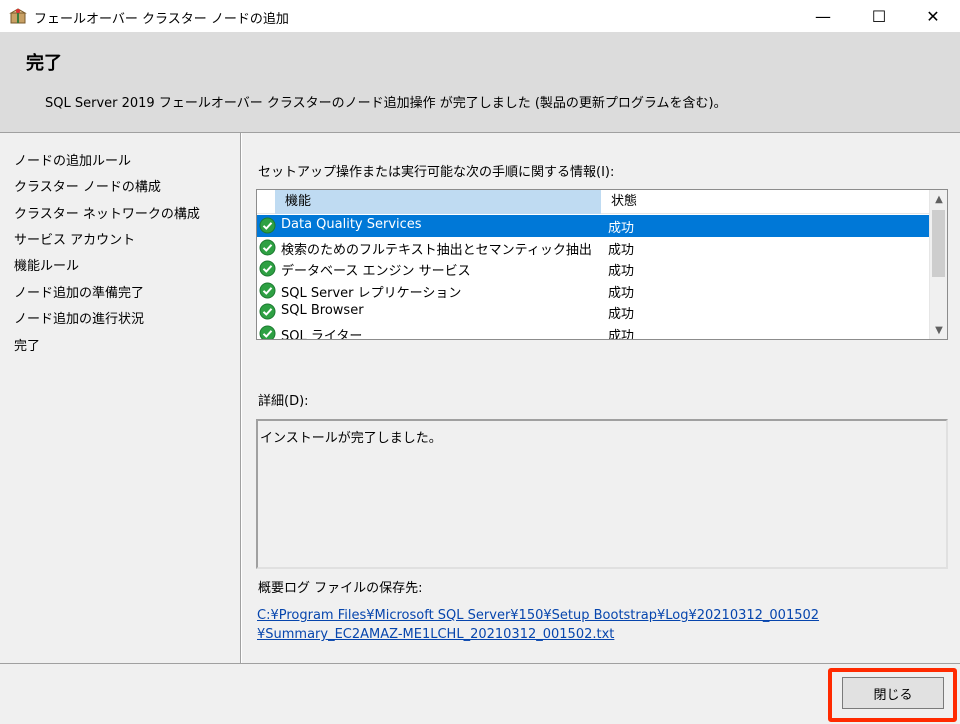 Image resolution: width=960 pixels, height=724 pixels. What do you see at coordinates (938, 330) in the screenshot?
I see `scroll-down-arrow-icon: ▼` at bounding box center [938, 330].